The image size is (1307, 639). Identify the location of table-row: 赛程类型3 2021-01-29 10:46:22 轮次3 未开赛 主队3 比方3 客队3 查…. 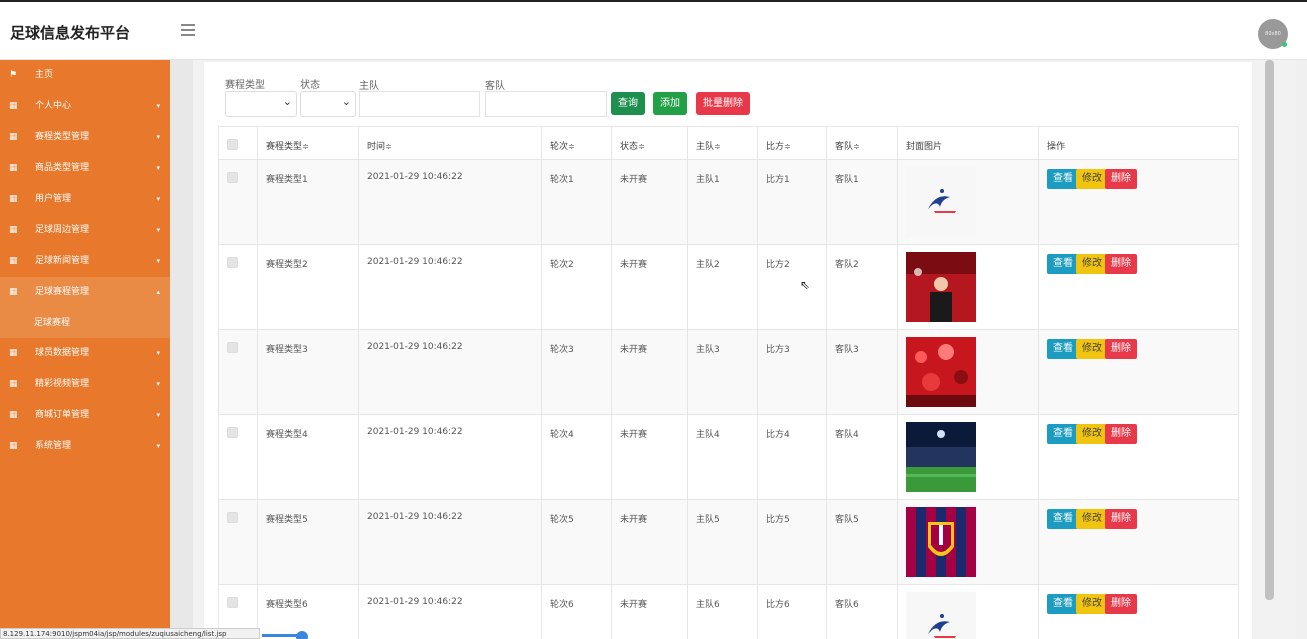
(728, 372).